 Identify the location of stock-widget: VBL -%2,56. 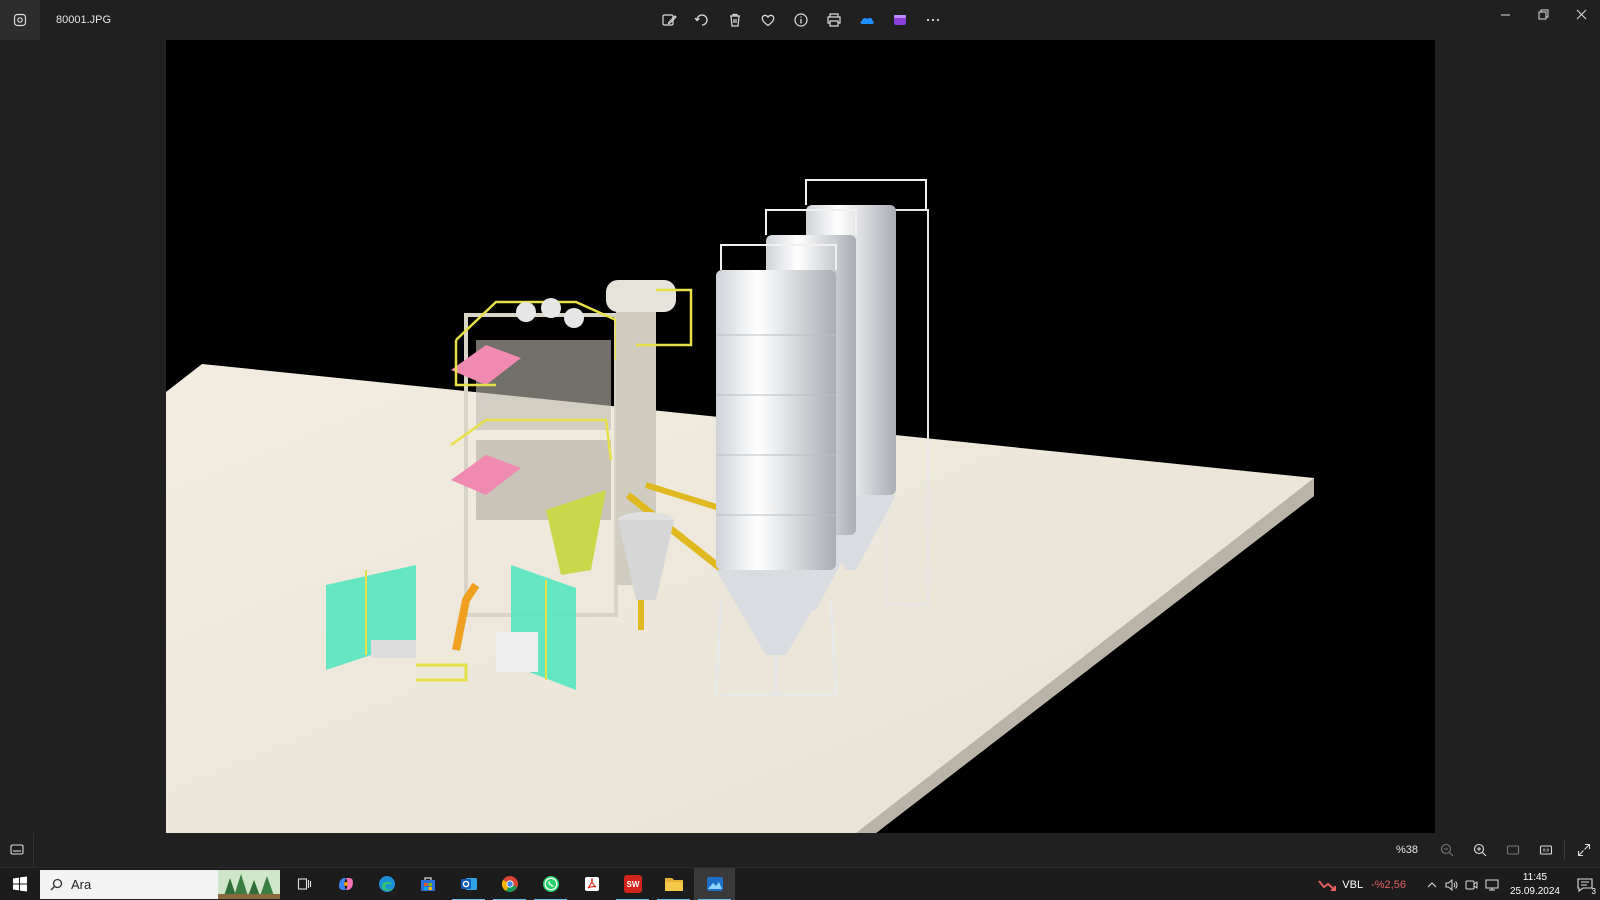
(1362, 885).